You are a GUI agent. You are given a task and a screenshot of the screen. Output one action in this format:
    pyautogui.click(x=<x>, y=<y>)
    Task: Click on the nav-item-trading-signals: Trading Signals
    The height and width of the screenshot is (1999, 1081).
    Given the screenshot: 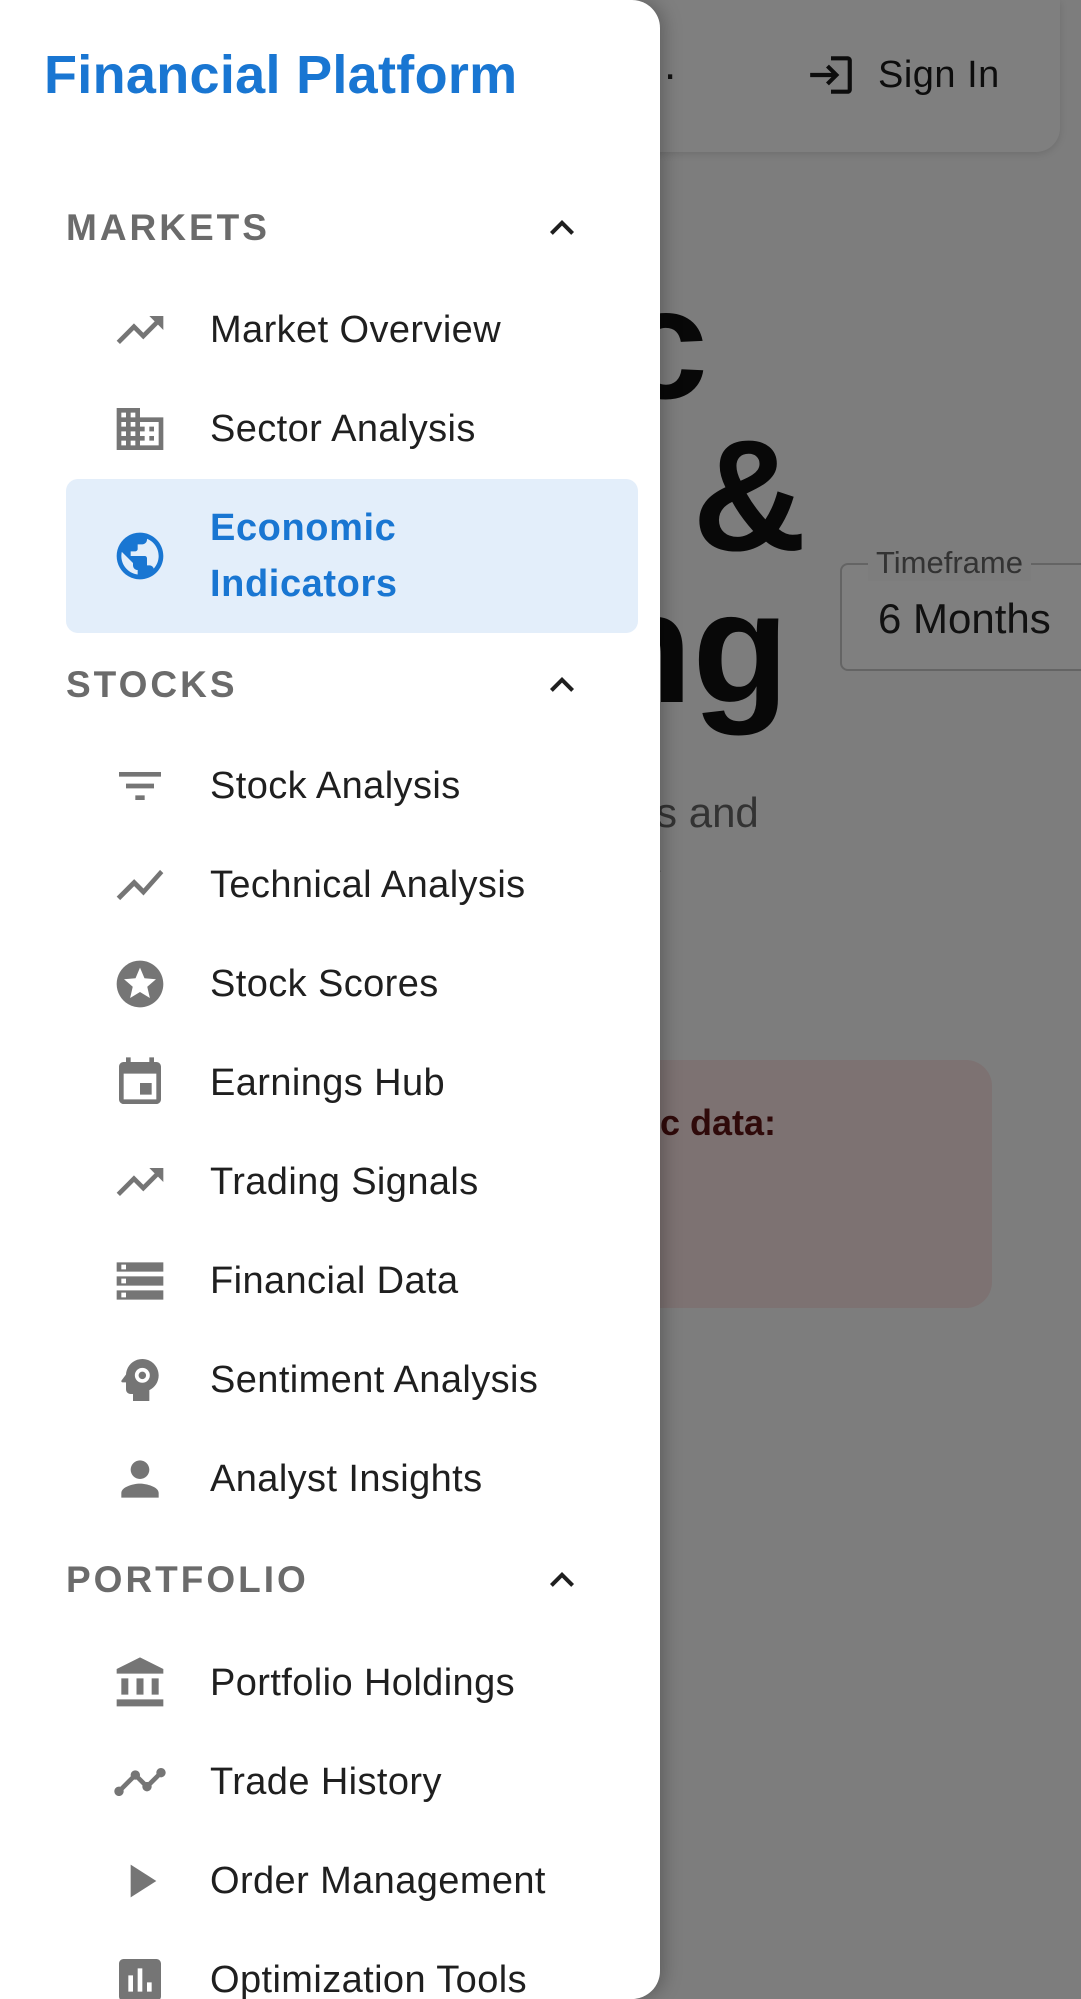 What is the action you would take?
    pyautogui.click(x=352, y=1182)
    